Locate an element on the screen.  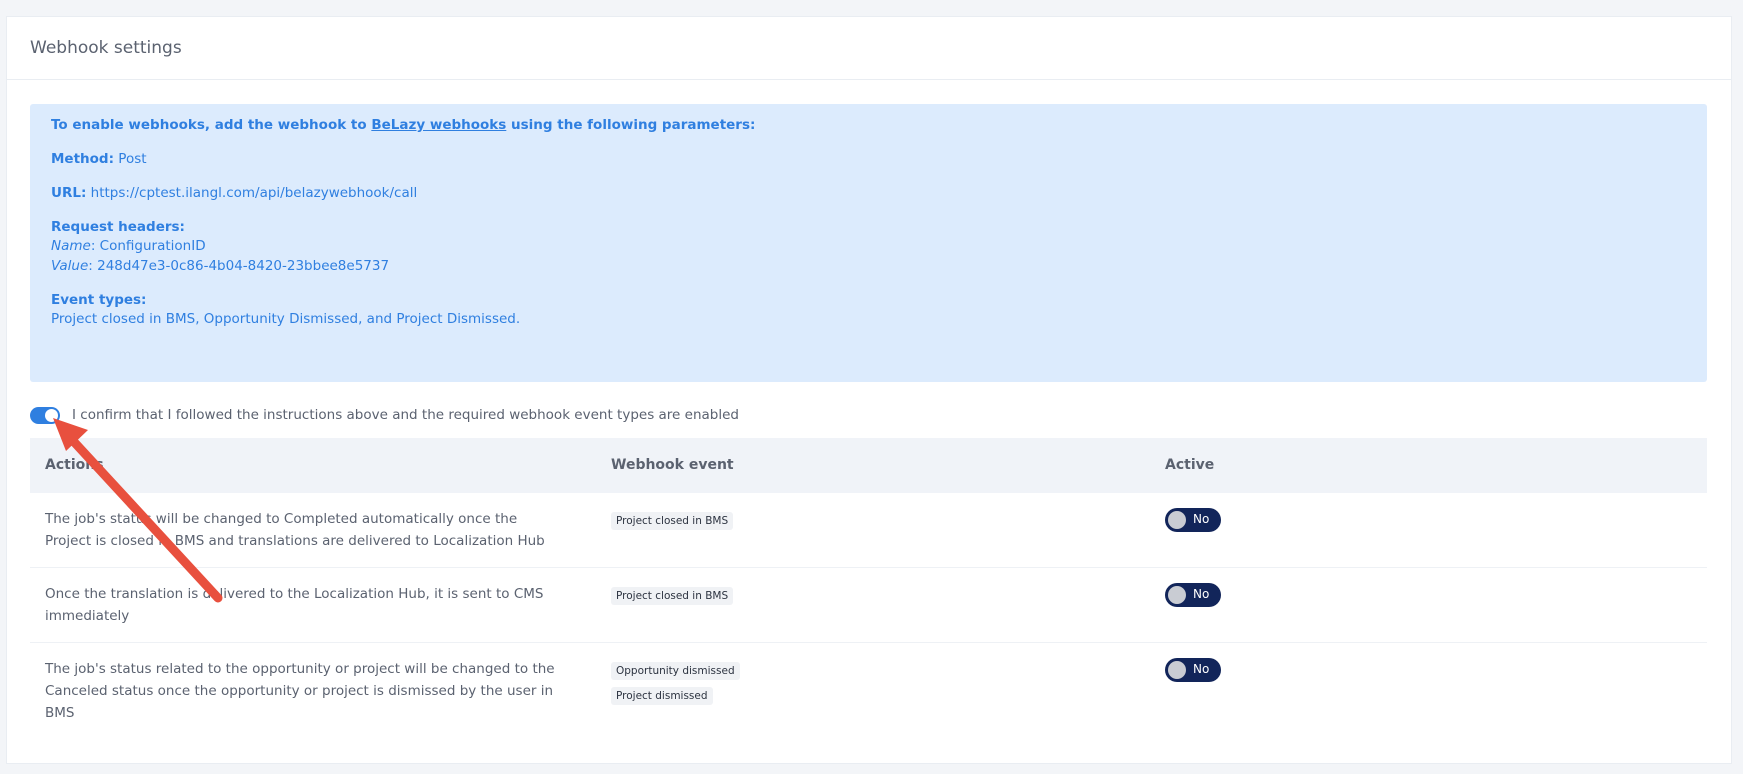
column-header-actions: Actions is located at coordinates (74, 465).